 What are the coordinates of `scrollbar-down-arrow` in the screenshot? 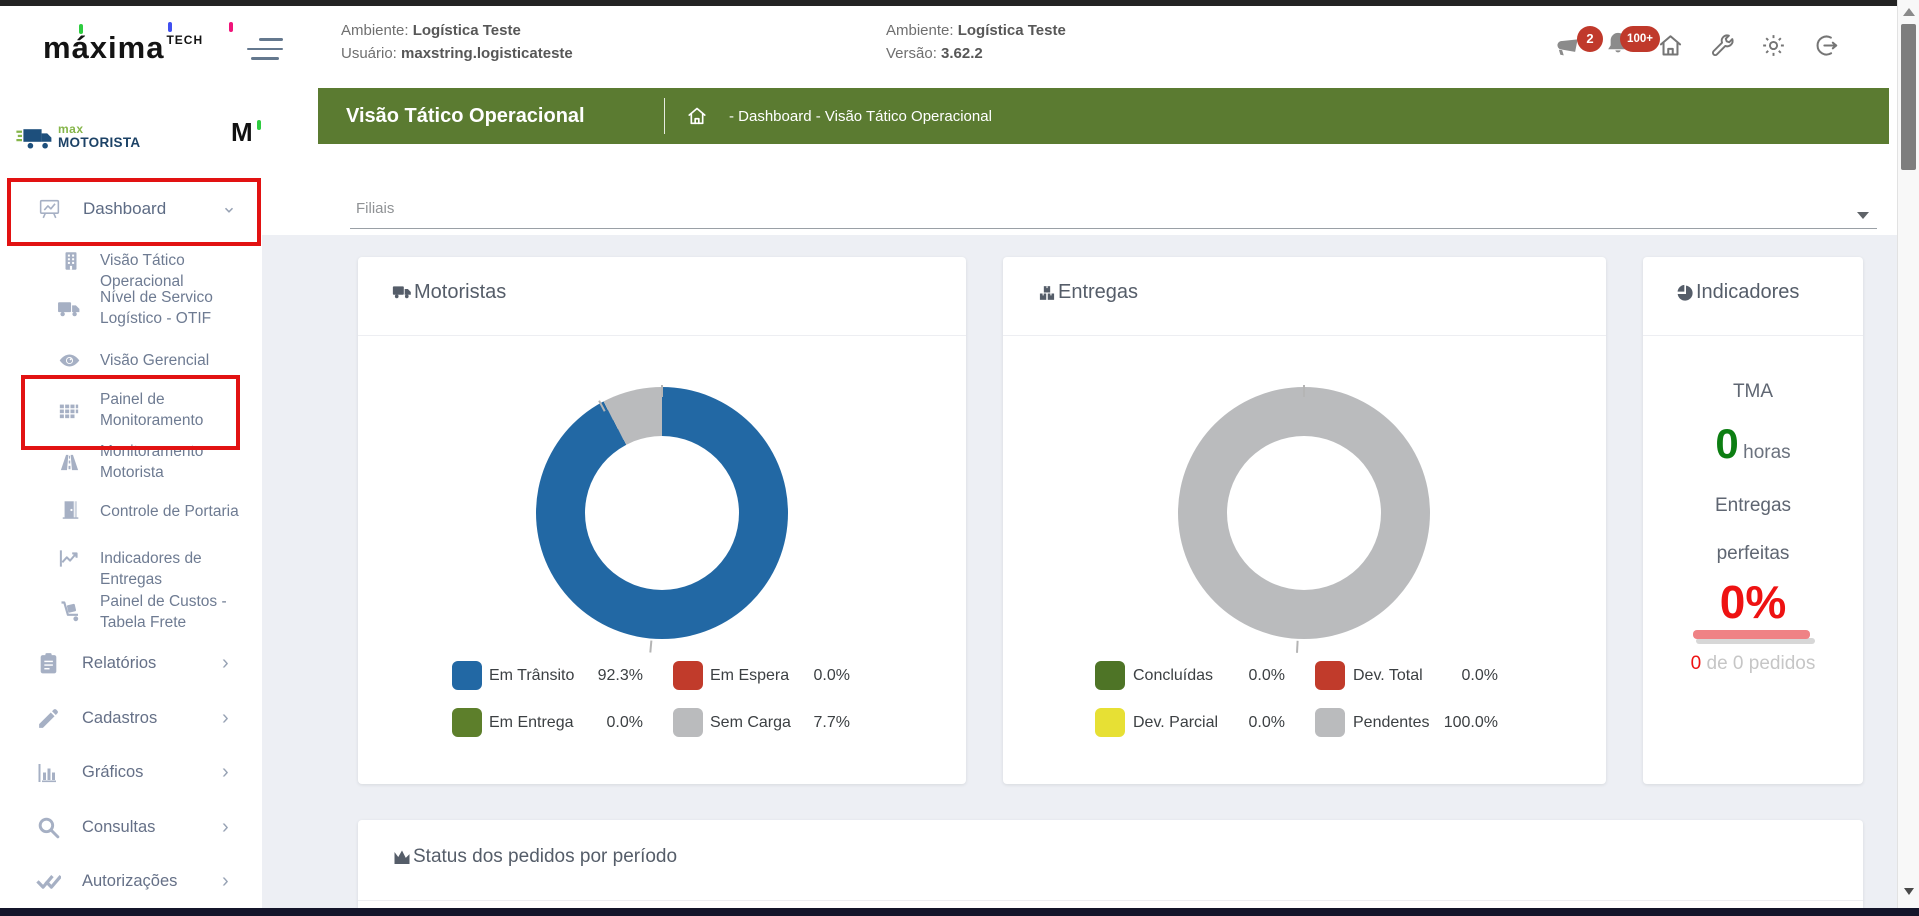 It's located at (1909, 891).